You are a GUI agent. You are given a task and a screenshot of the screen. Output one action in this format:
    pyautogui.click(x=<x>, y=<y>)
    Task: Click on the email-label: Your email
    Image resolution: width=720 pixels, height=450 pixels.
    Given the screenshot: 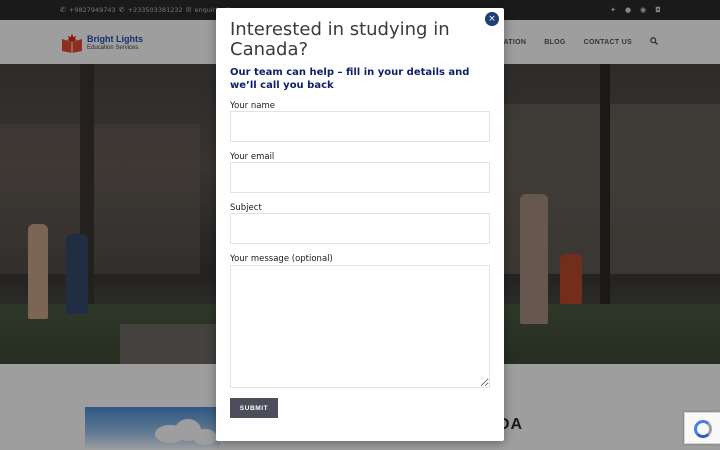 What is the action you would take?
    pyautogui.click(x=252, y=157)
    